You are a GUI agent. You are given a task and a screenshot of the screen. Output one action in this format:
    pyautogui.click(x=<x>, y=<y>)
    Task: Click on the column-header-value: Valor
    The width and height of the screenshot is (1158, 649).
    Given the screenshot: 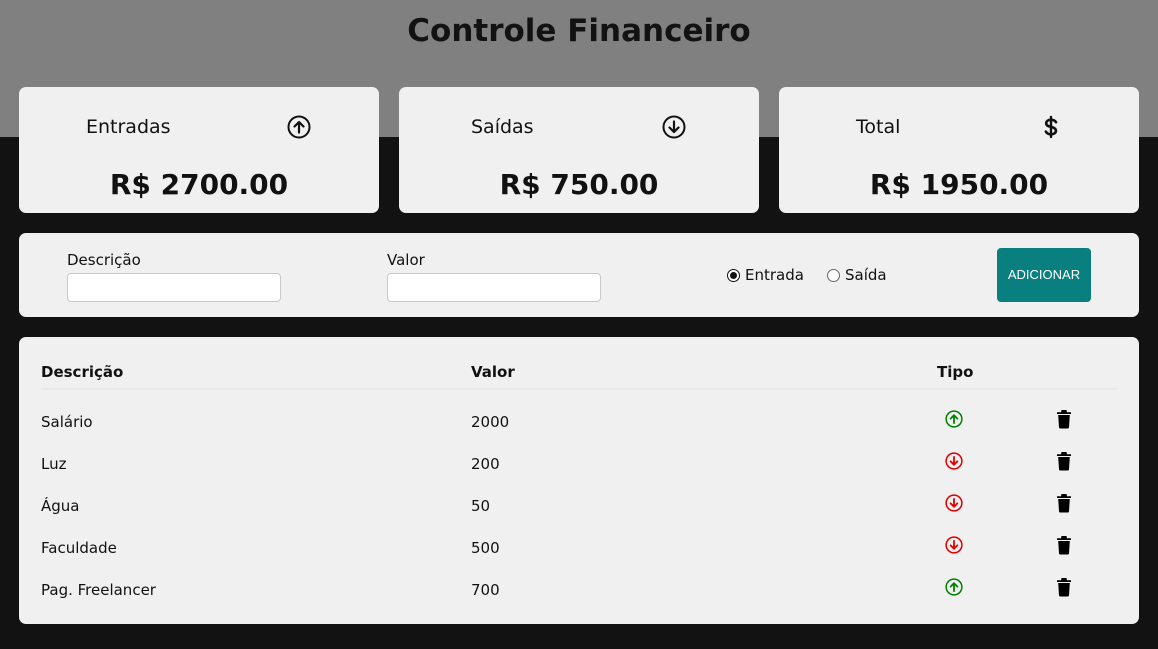 What is the action you would take?
    pyautogui.click(x=493, y=372)
    